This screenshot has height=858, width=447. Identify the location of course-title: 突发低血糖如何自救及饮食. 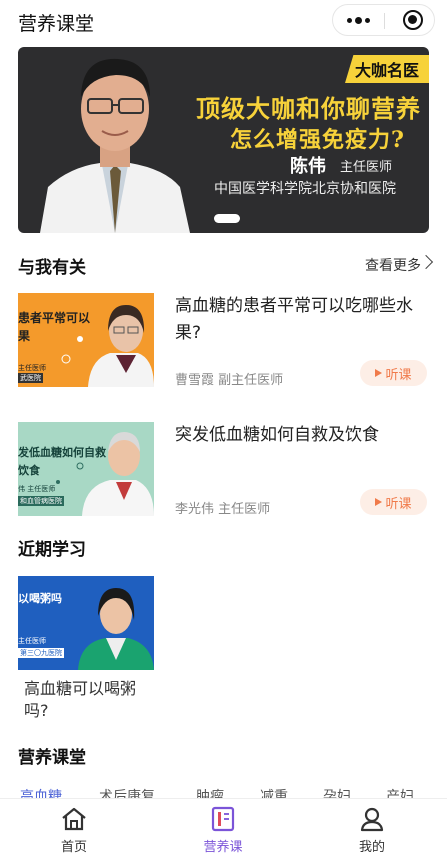
(302, 435).